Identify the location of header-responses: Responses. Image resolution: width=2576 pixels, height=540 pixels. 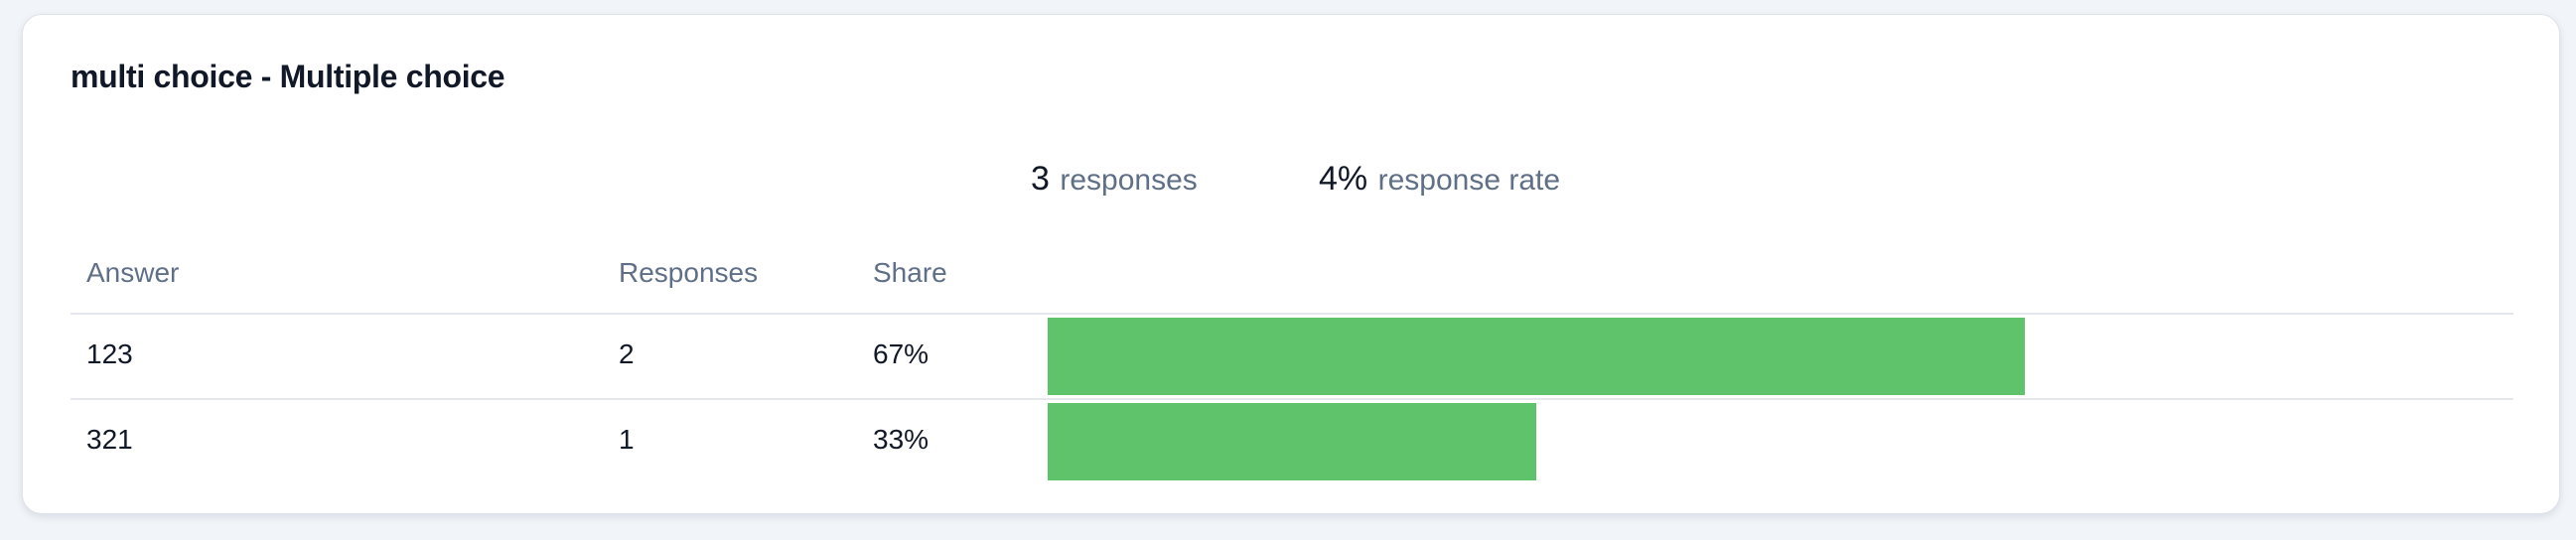
(689, 272).